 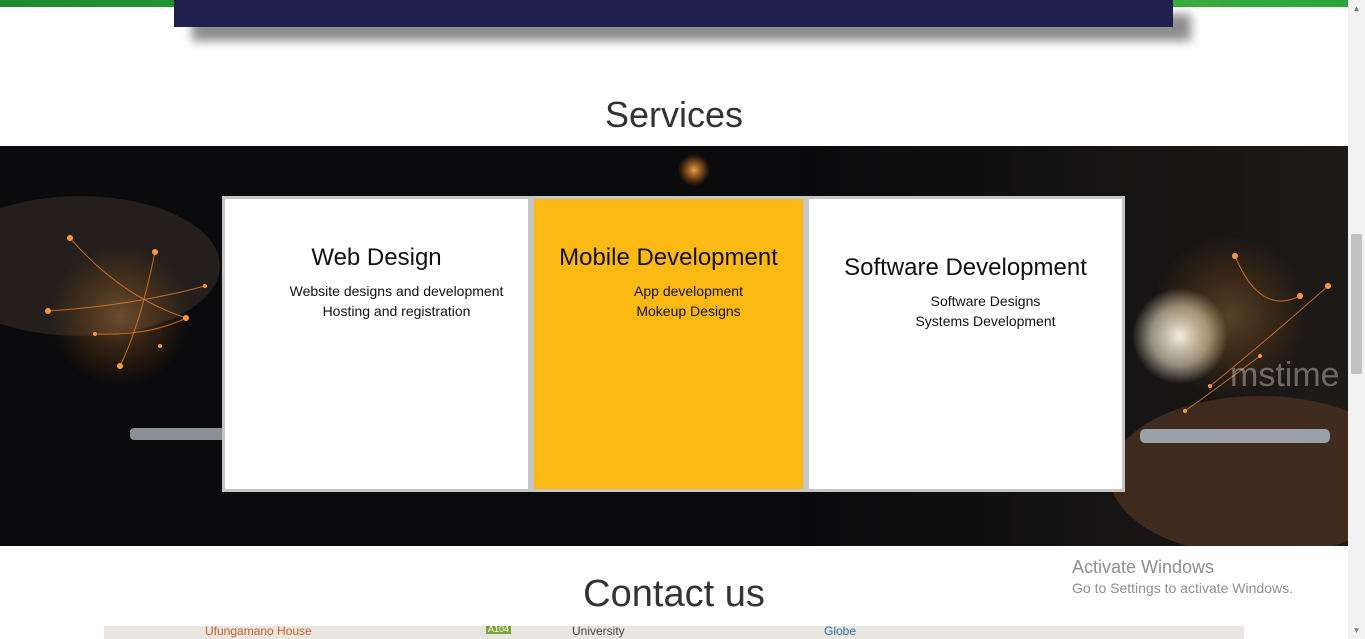 I want to click on map-label: Globe, so click(x=840, y=632).